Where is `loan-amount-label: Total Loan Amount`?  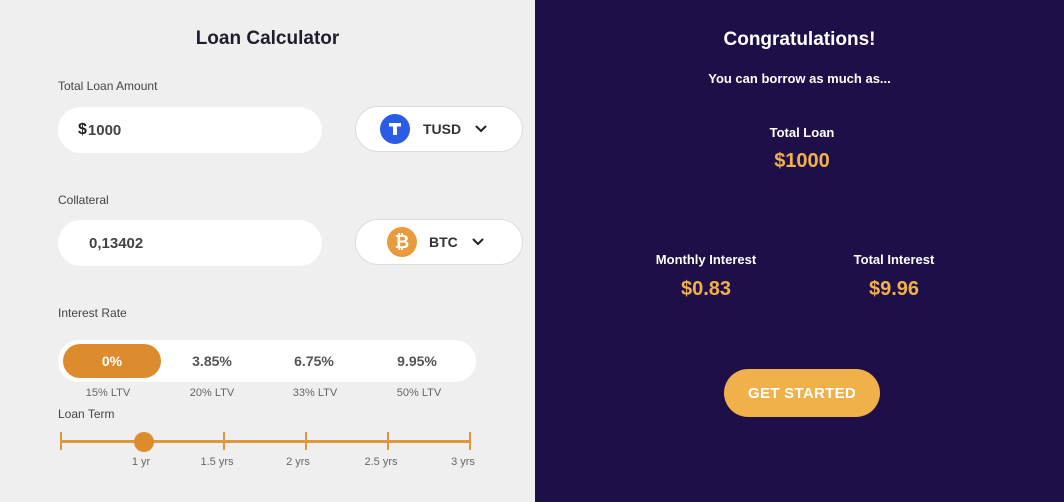 loan-amount-label: Total Loan Amount is located at coordinates (108, 86).